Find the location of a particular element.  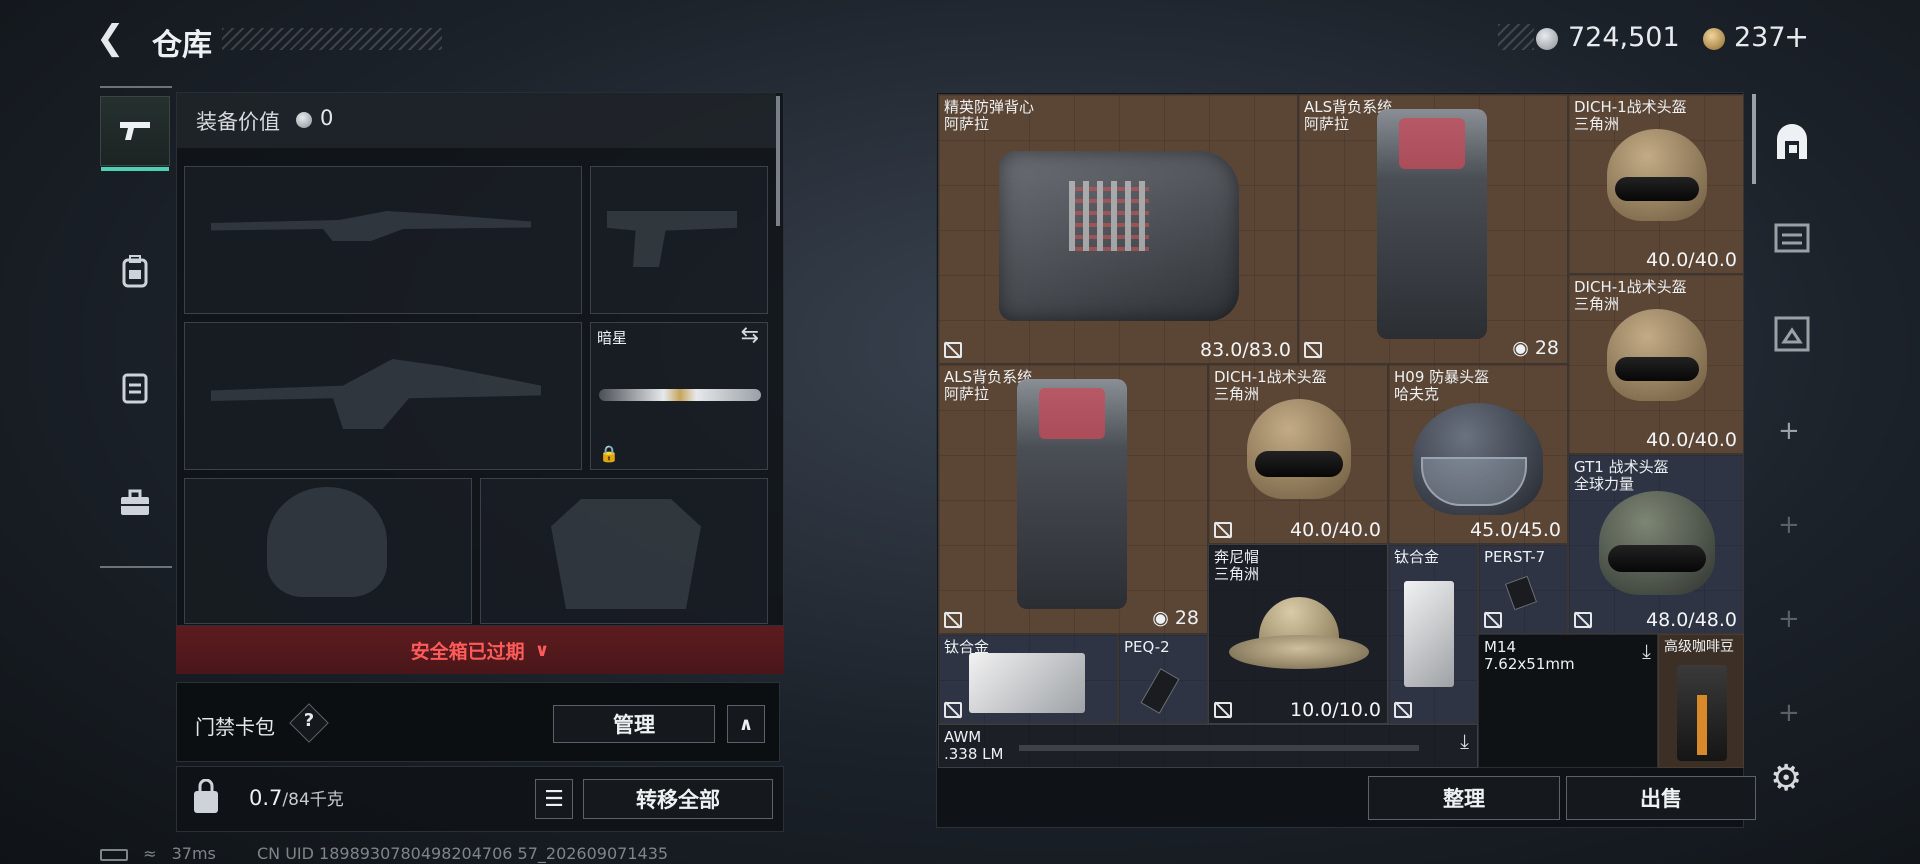

lock-icon: 🔒 is located at coordinates (609, 453).